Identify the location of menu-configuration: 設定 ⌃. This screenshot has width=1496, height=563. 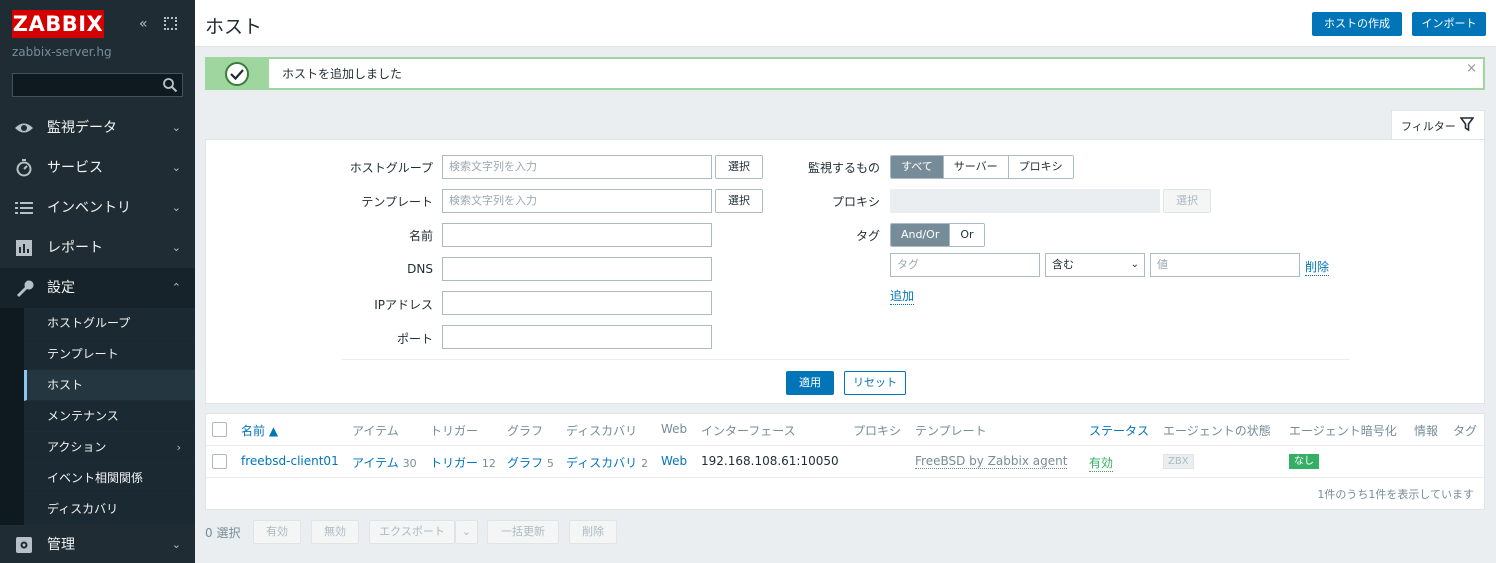
(97, 288).